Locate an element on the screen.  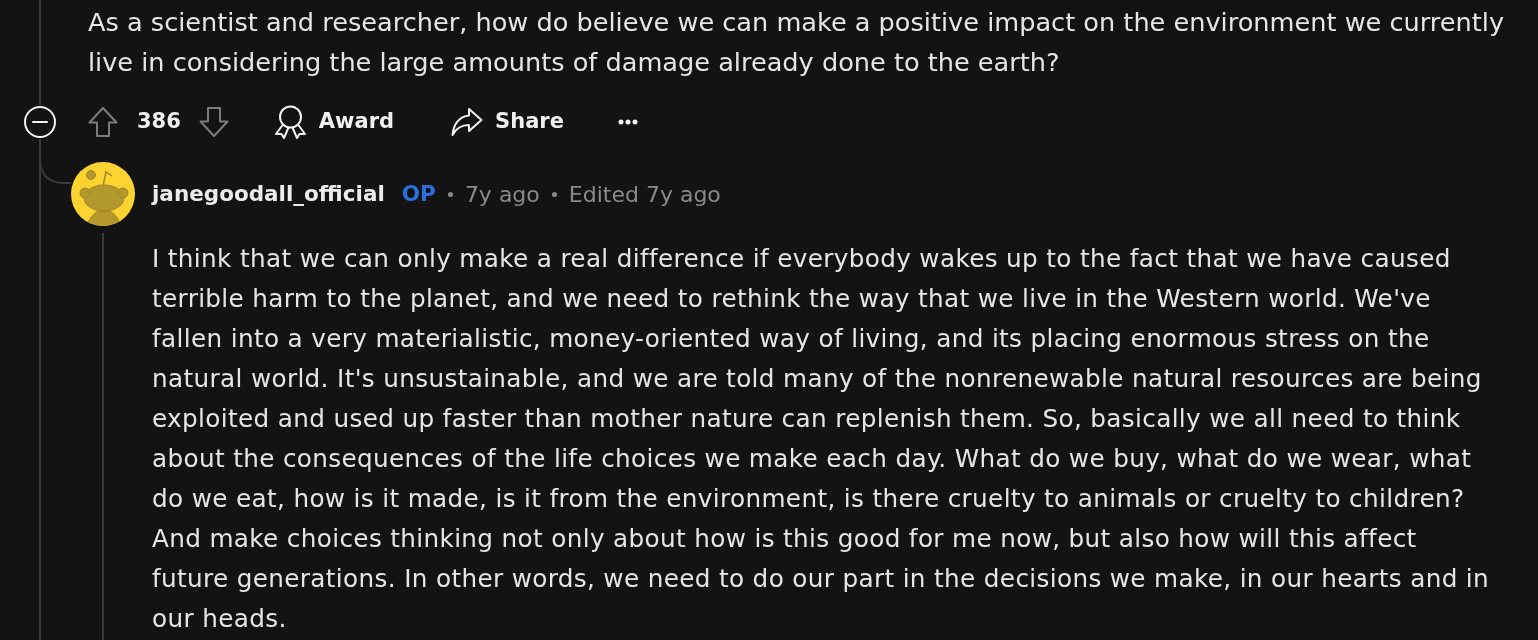
op-label: OP is located at coordinates (418, 193).